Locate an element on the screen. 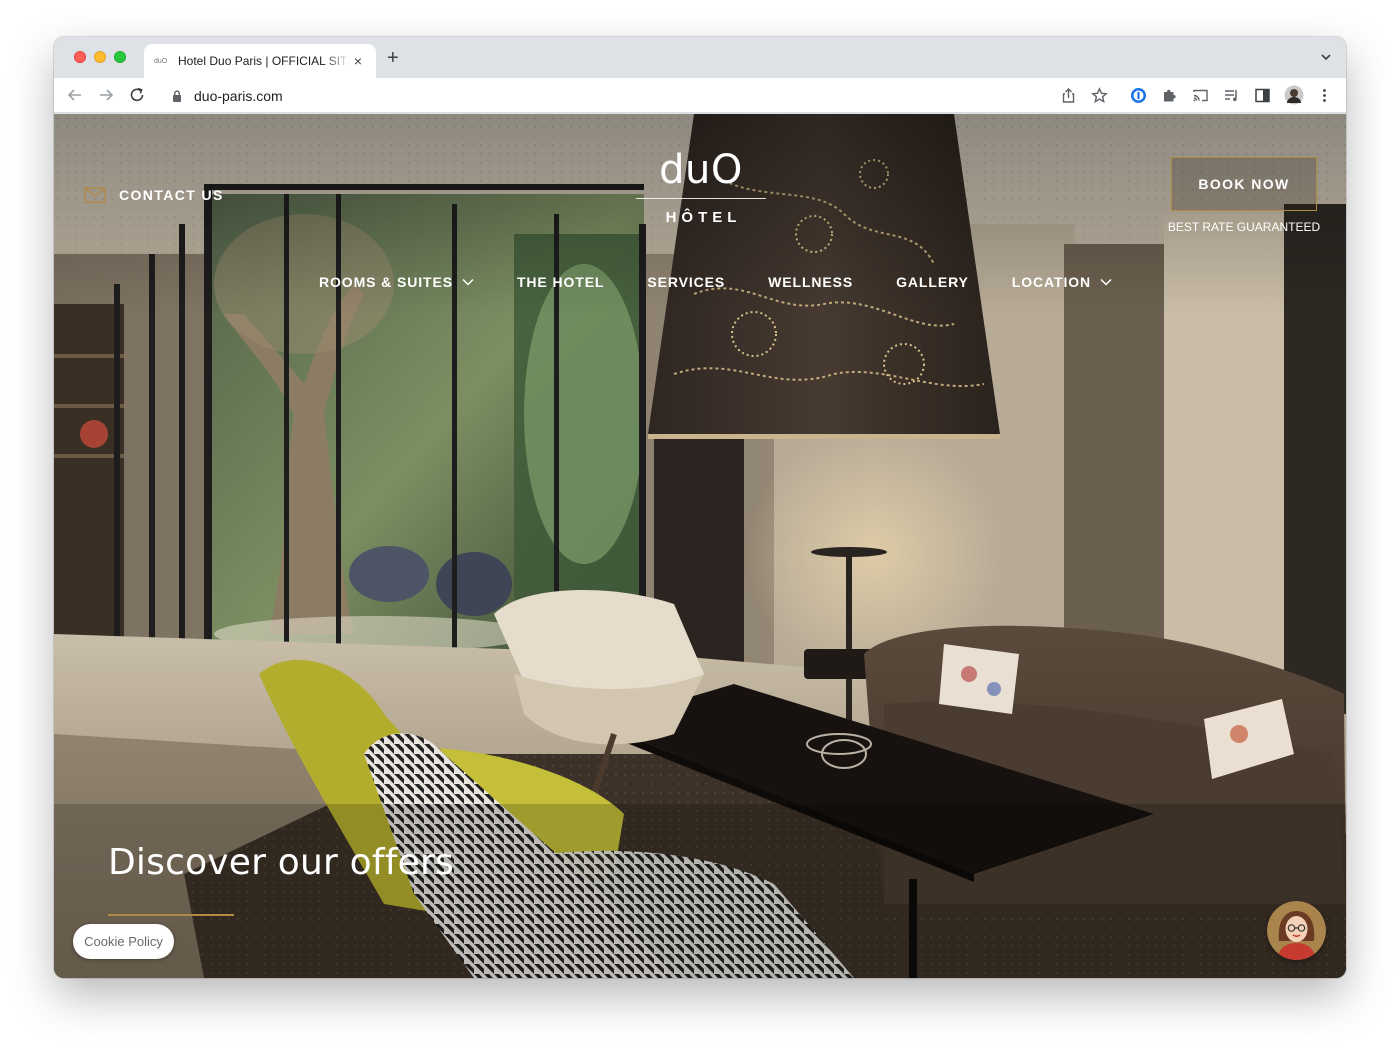 The image size is (1400, 1050). close-window-button is located at coordinates (80, 57).